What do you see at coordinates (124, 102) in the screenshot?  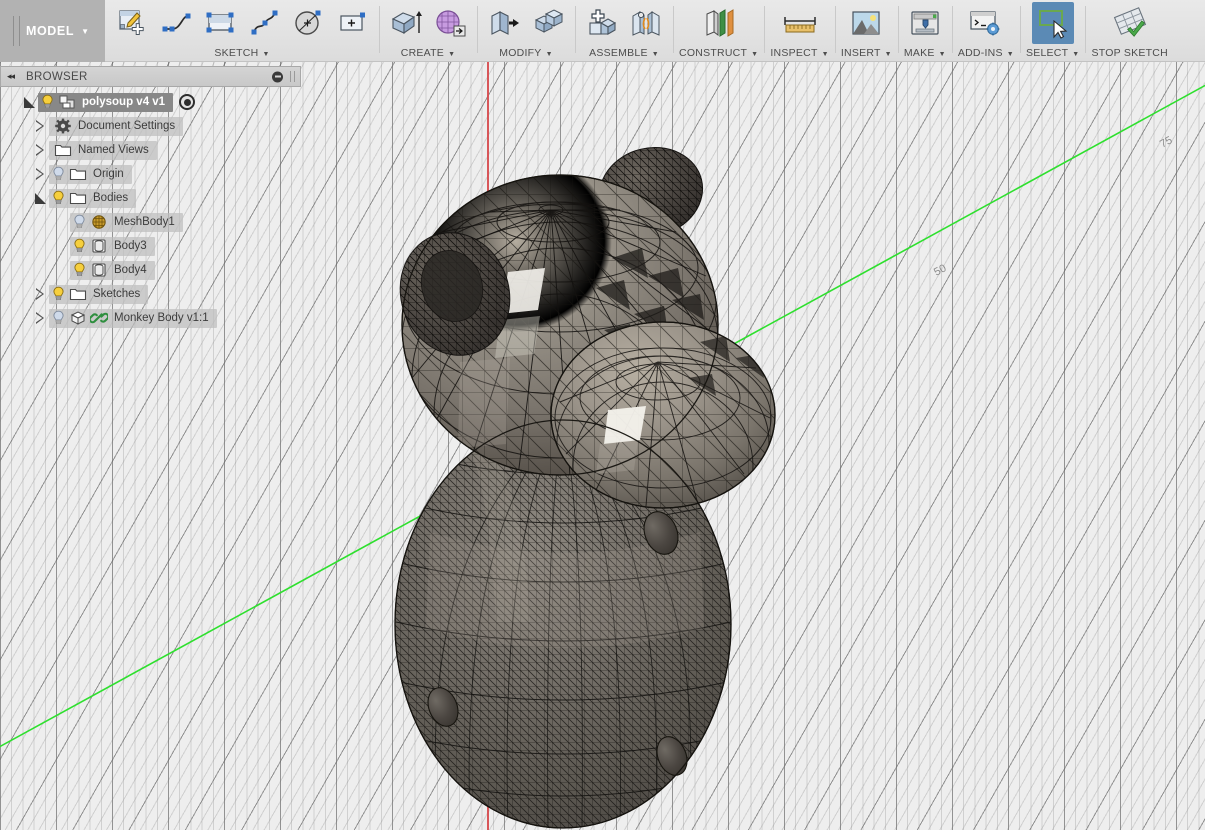 I see `tree-node-label: polysoup v4 v1` at bounding box center [124, 102].